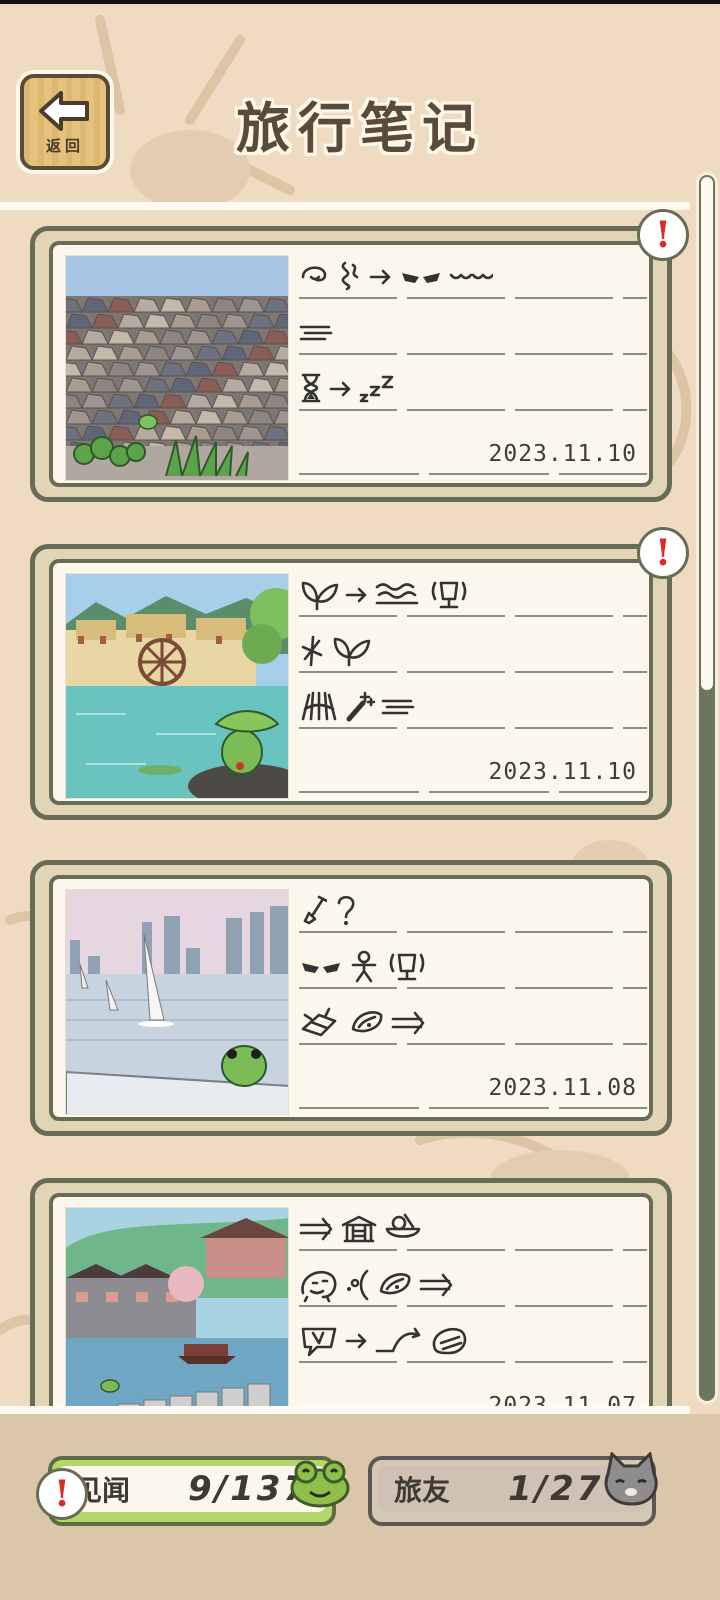 This screenshot has height=1600, width=720. Describe the element at coordinates (707, 433) in the screenshot. I see `scrollbar-thumb` at that location.